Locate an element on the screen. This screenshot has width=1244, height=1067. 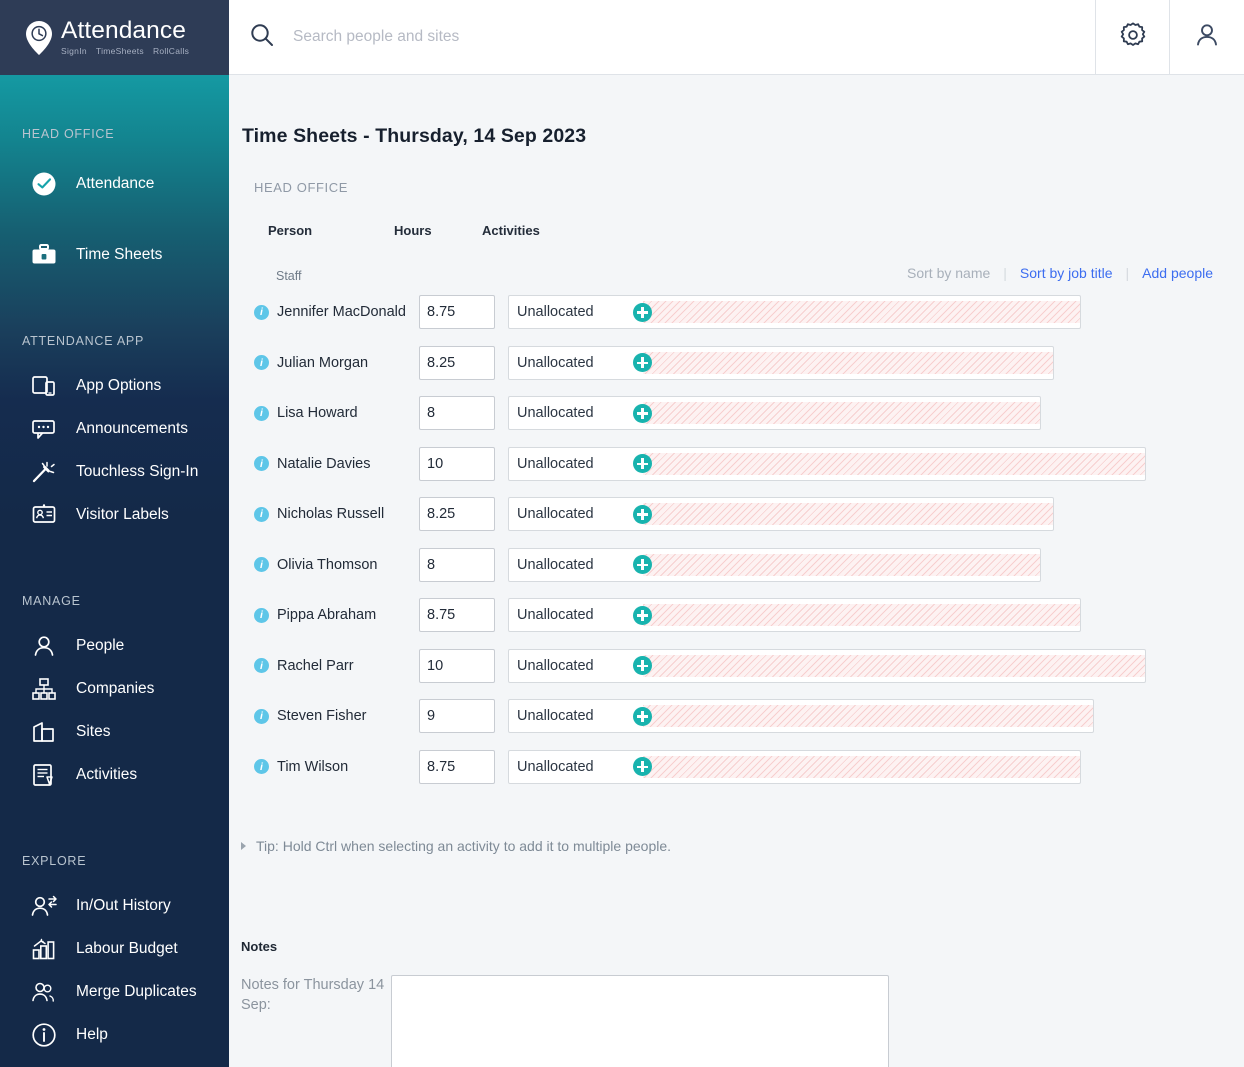
magic-wand-icon is located at coordinates (44, 472).